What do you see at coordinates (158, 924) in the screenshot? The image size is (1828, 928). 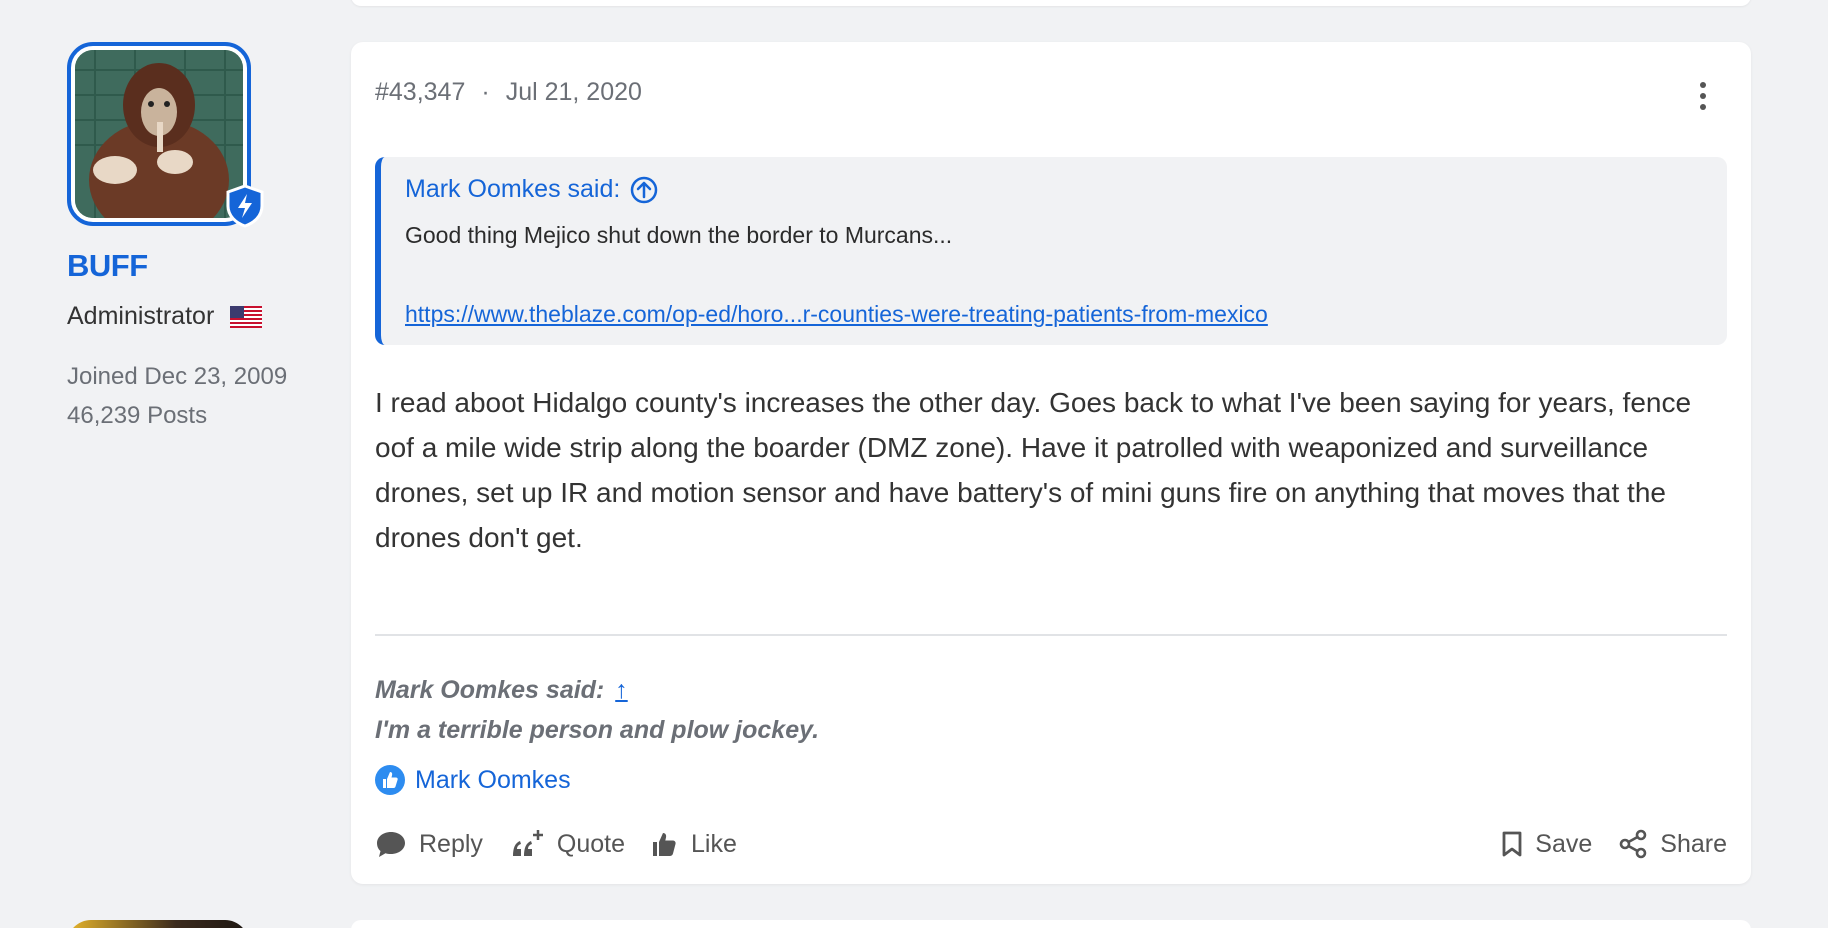 I see `next-post-avatar` at bounding box center [158, 924].